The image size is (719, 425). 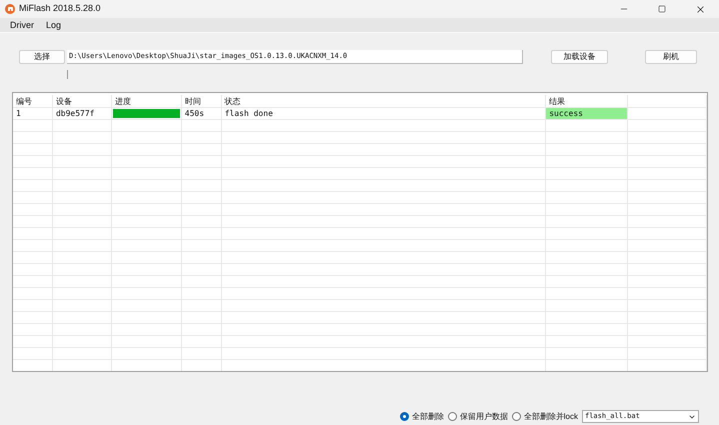 What do you see at coordinates (202, 114) in the screenshot?
I see `table-cell: 450s` at bounding box center [202, 114].